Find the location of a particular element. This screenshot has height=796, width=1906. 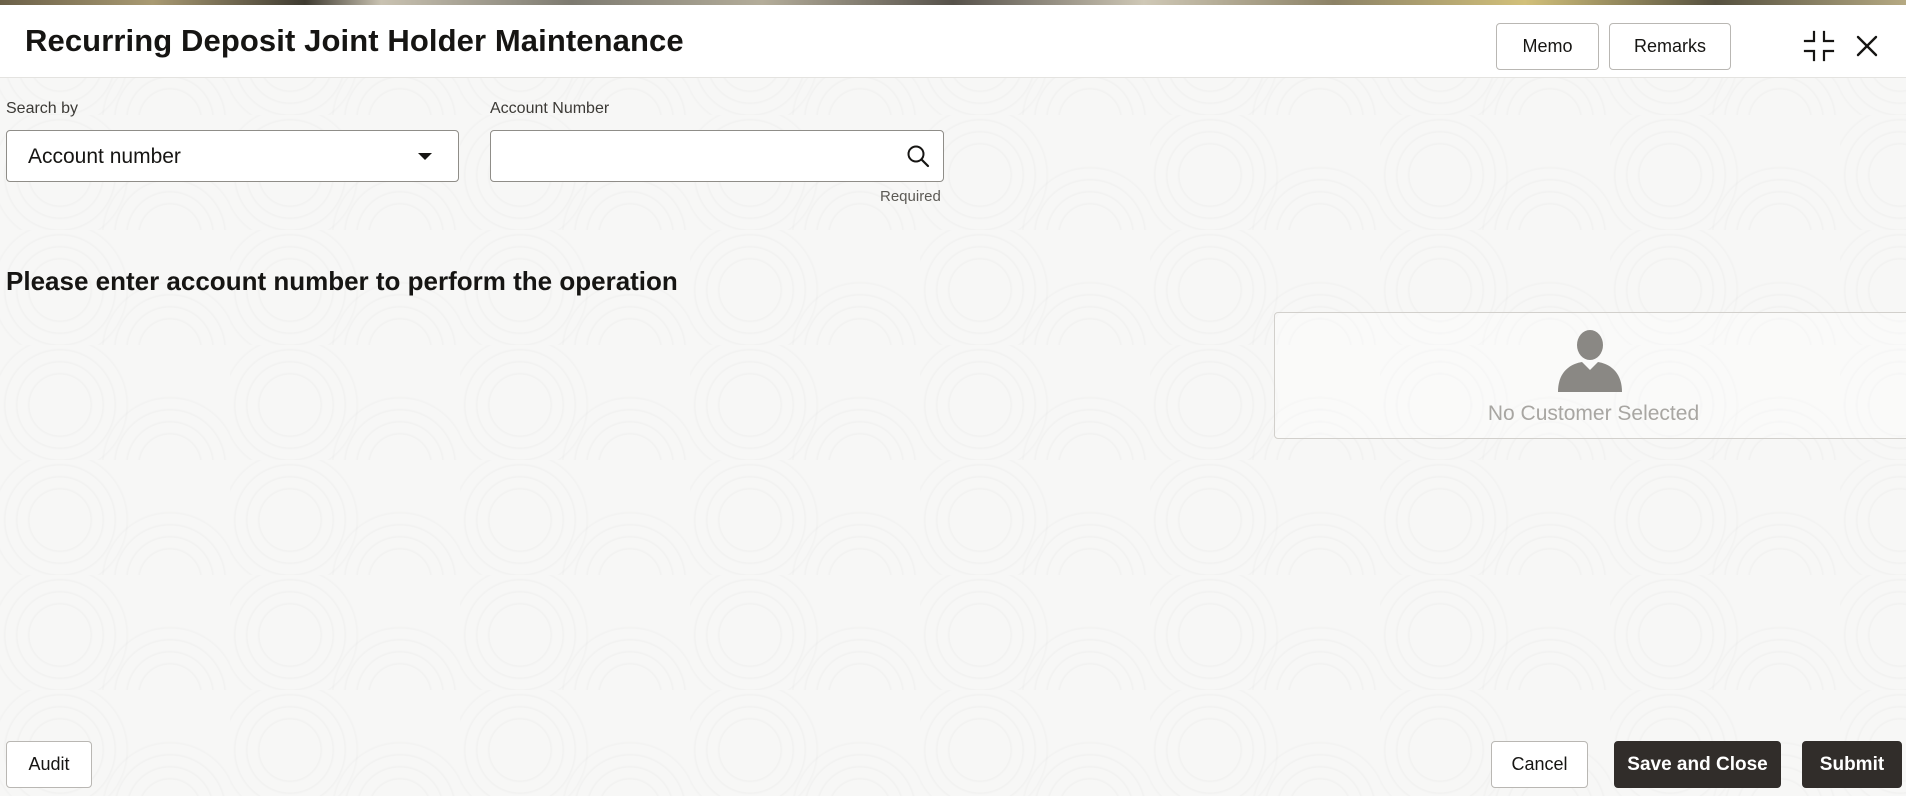

close-icon is located at coordinates (1867, 46).